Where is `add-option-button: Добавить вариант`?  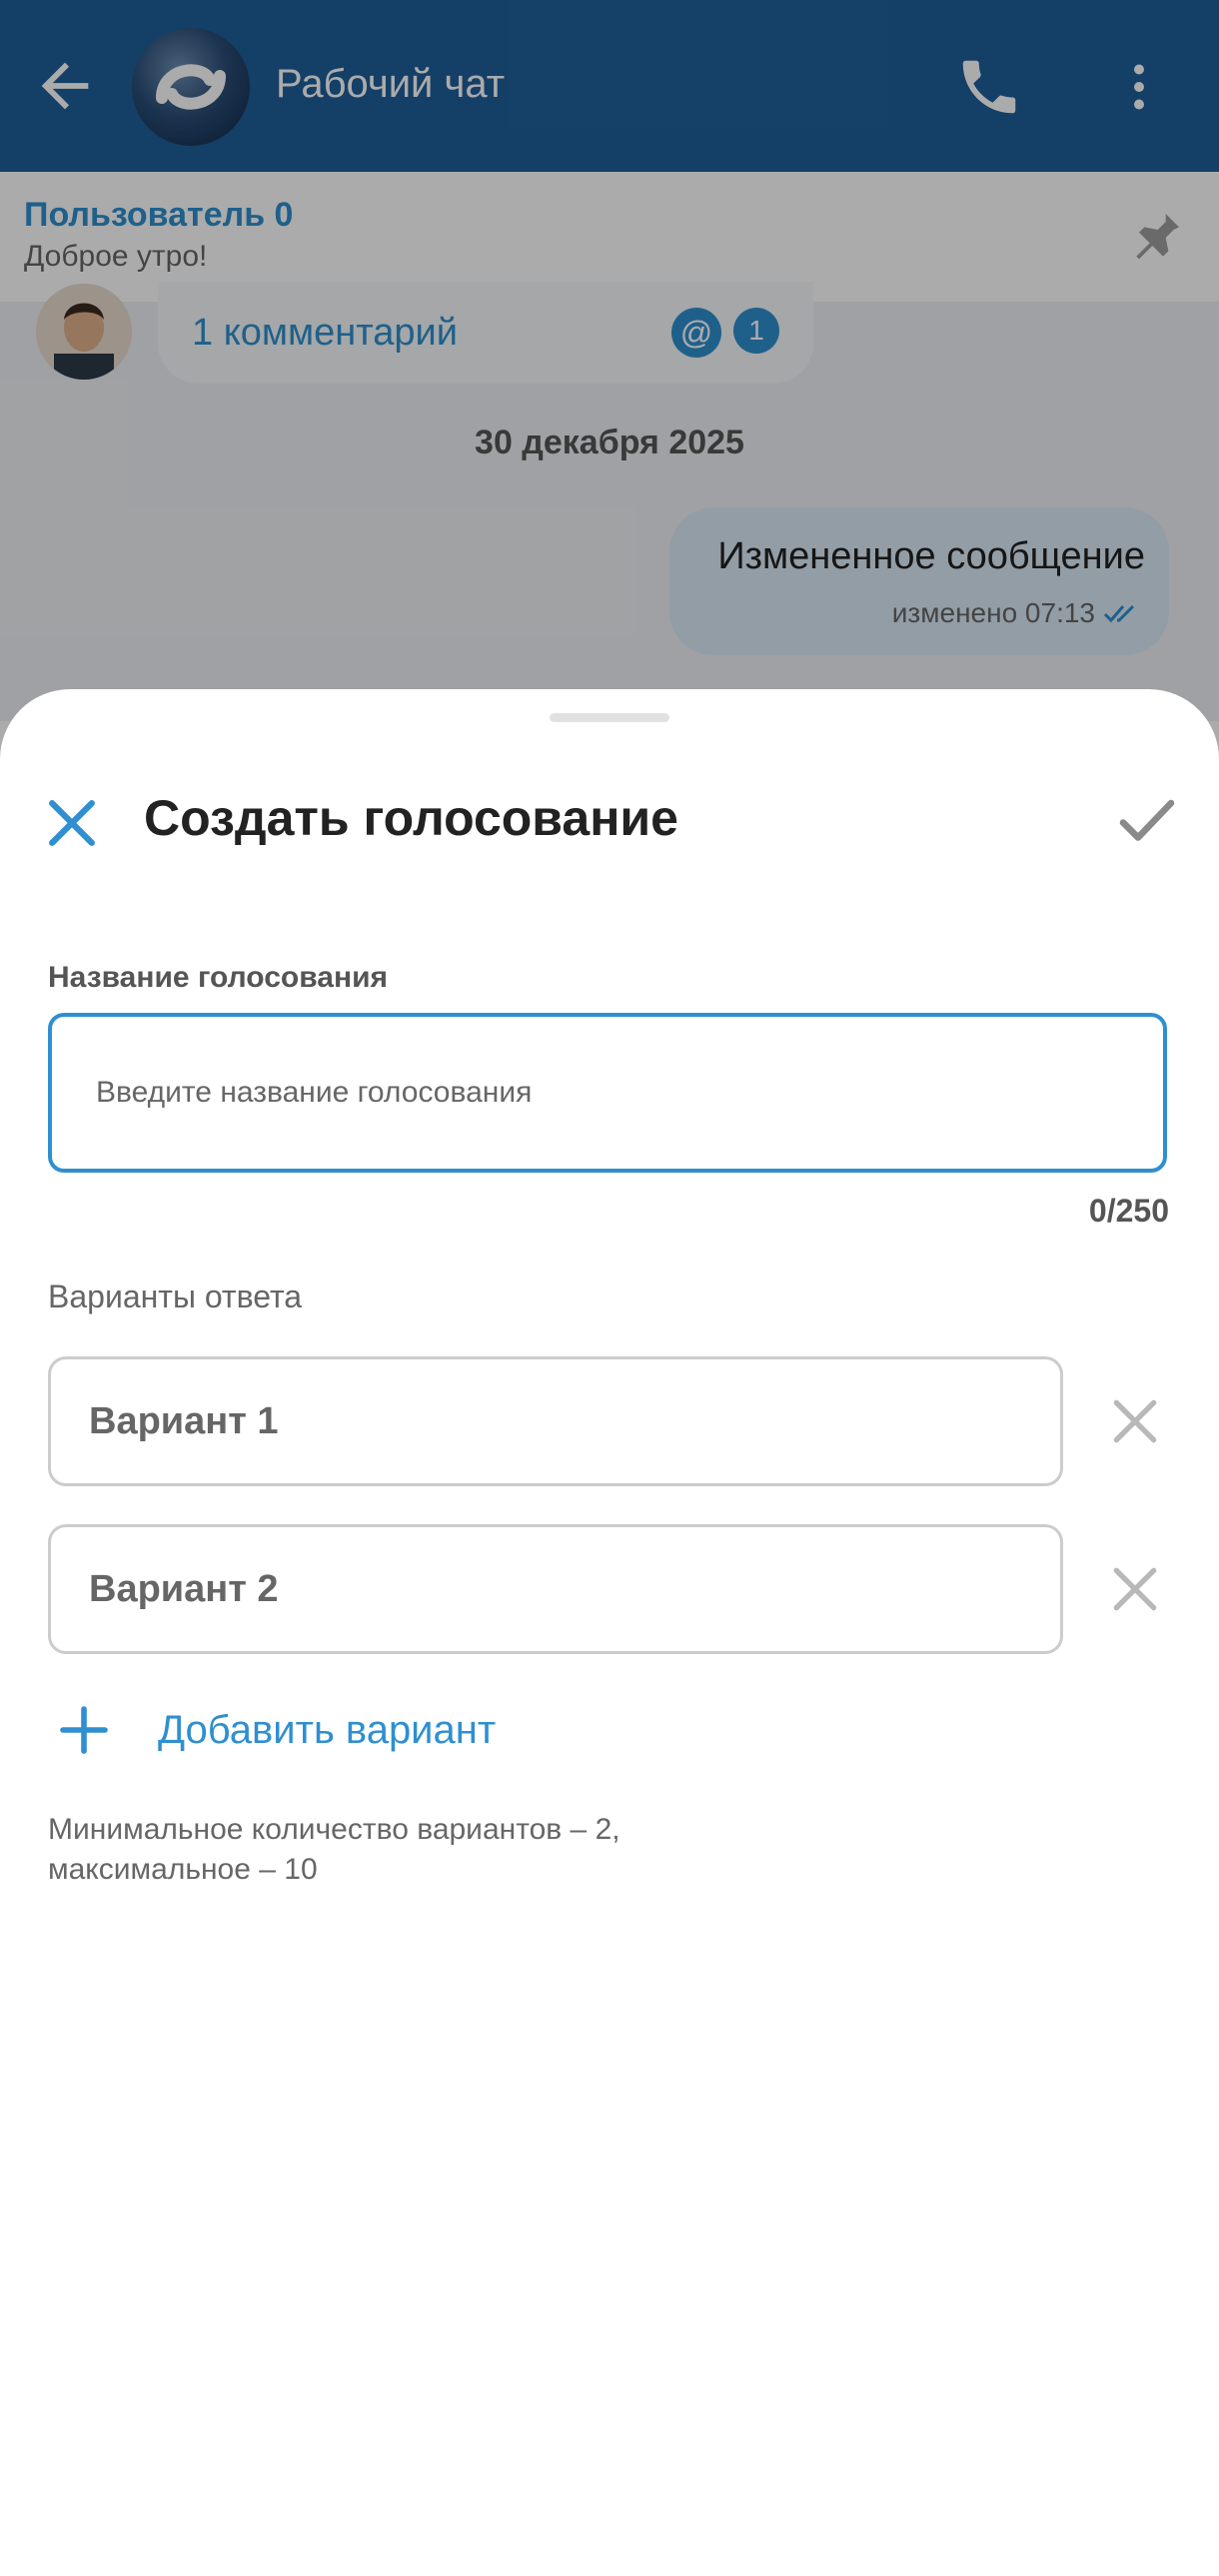
add-option-button: Добавить вариант is located at coordinates (276, 1730).